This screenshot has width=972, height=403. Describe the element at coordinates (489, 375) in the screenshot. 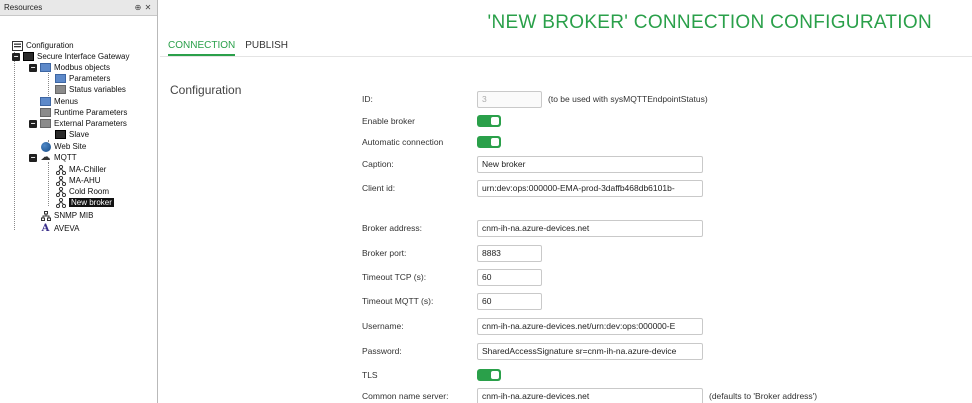

I see `tls-toggle` at that location.